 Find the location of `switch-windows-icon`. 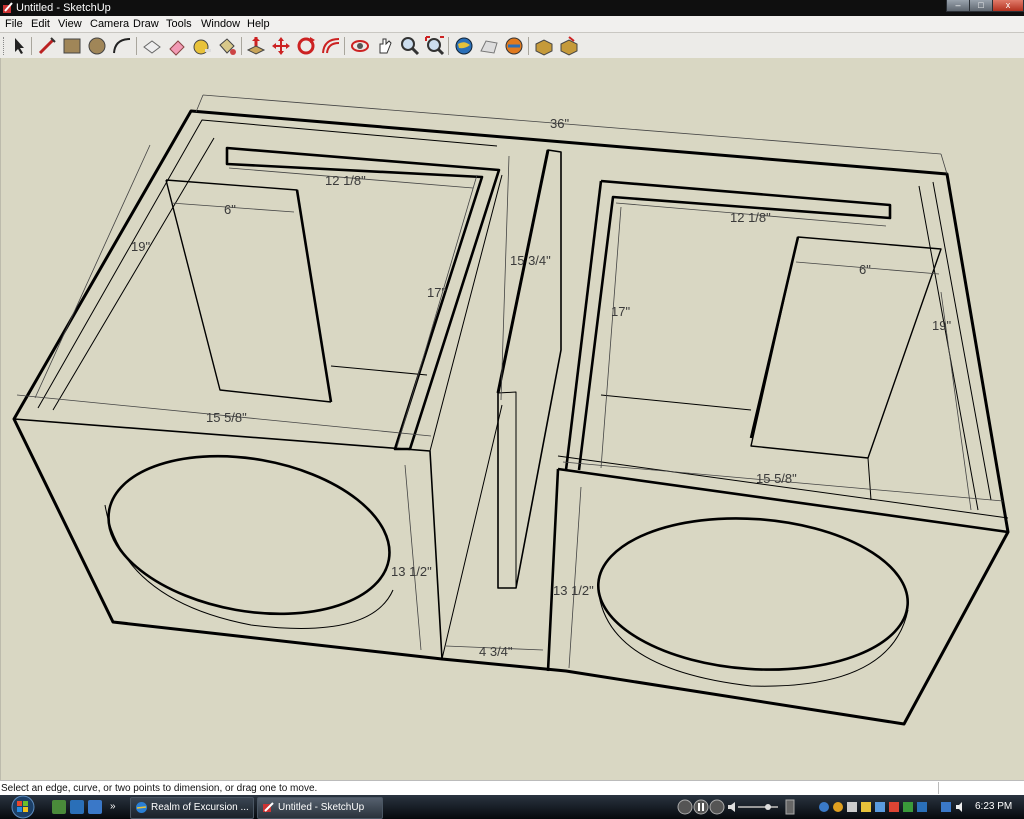

switch-windows-icon is located at coordinates (77, 807).